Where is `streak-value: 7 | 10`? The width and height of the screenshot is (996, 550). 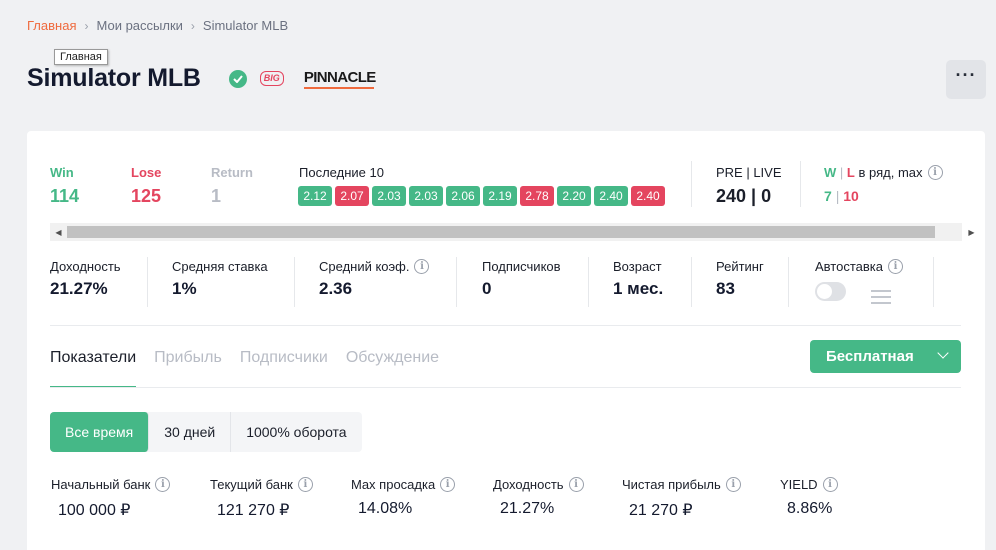
streak-value: 7 | 10 is located at coordinates (841, 196).